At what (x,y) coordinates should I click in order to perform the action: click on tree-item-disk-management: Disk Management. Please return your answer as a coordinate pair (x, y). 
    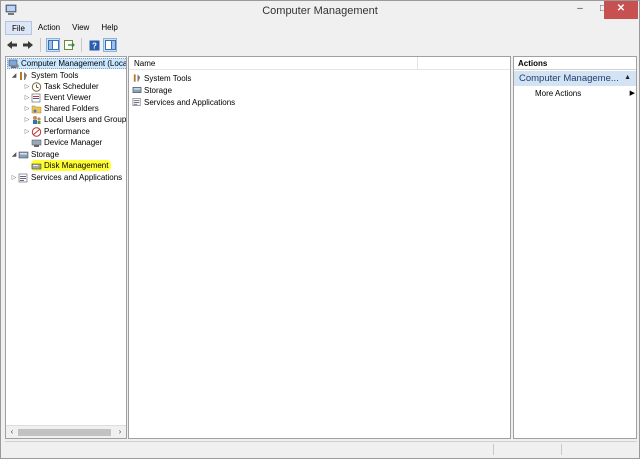
    Looking at the image, I should click on (71, 165).